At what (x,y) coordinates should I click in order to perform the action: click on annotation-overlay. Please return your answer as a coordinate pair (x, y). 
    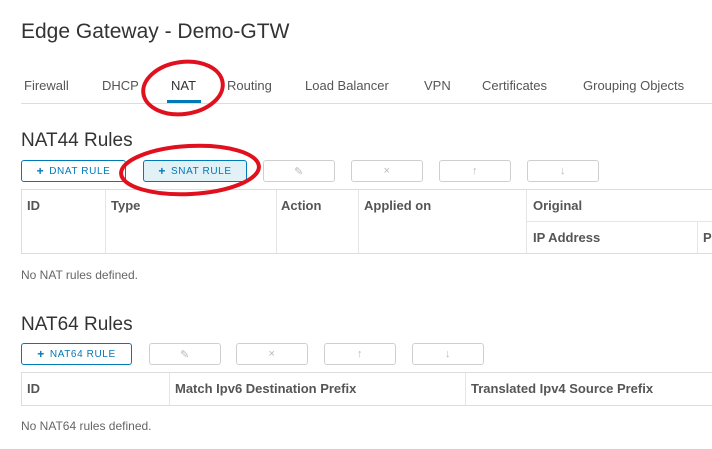
    Looking at the image, I should click on (190, 128).